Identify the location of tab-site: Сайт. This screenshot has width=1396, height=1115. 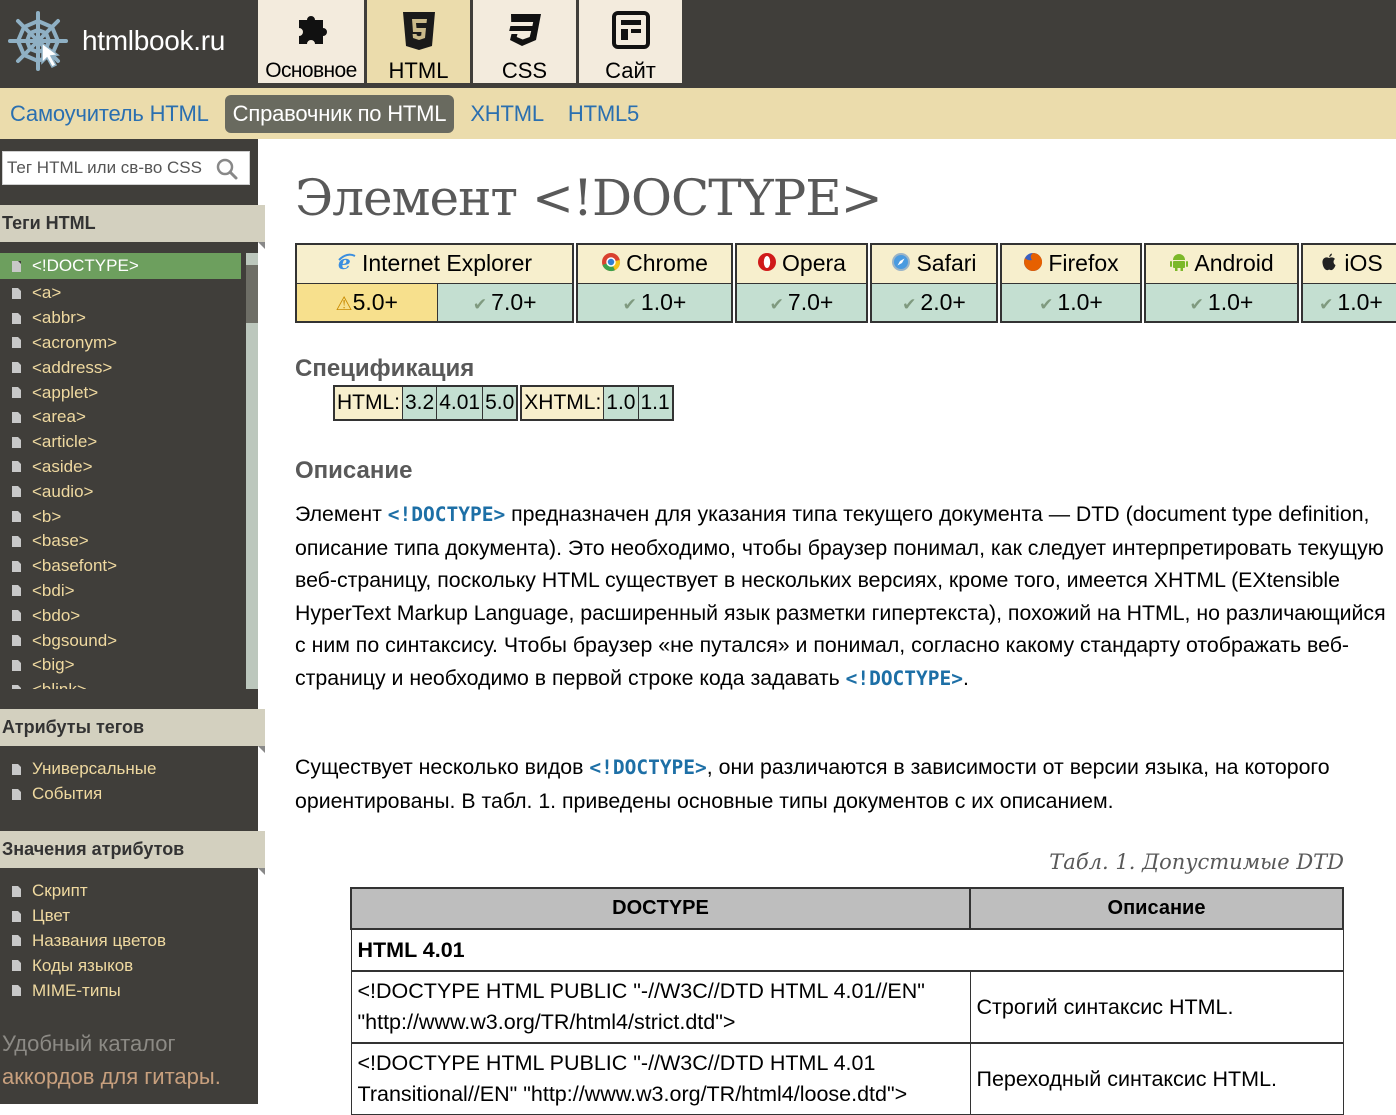
(630, 41).